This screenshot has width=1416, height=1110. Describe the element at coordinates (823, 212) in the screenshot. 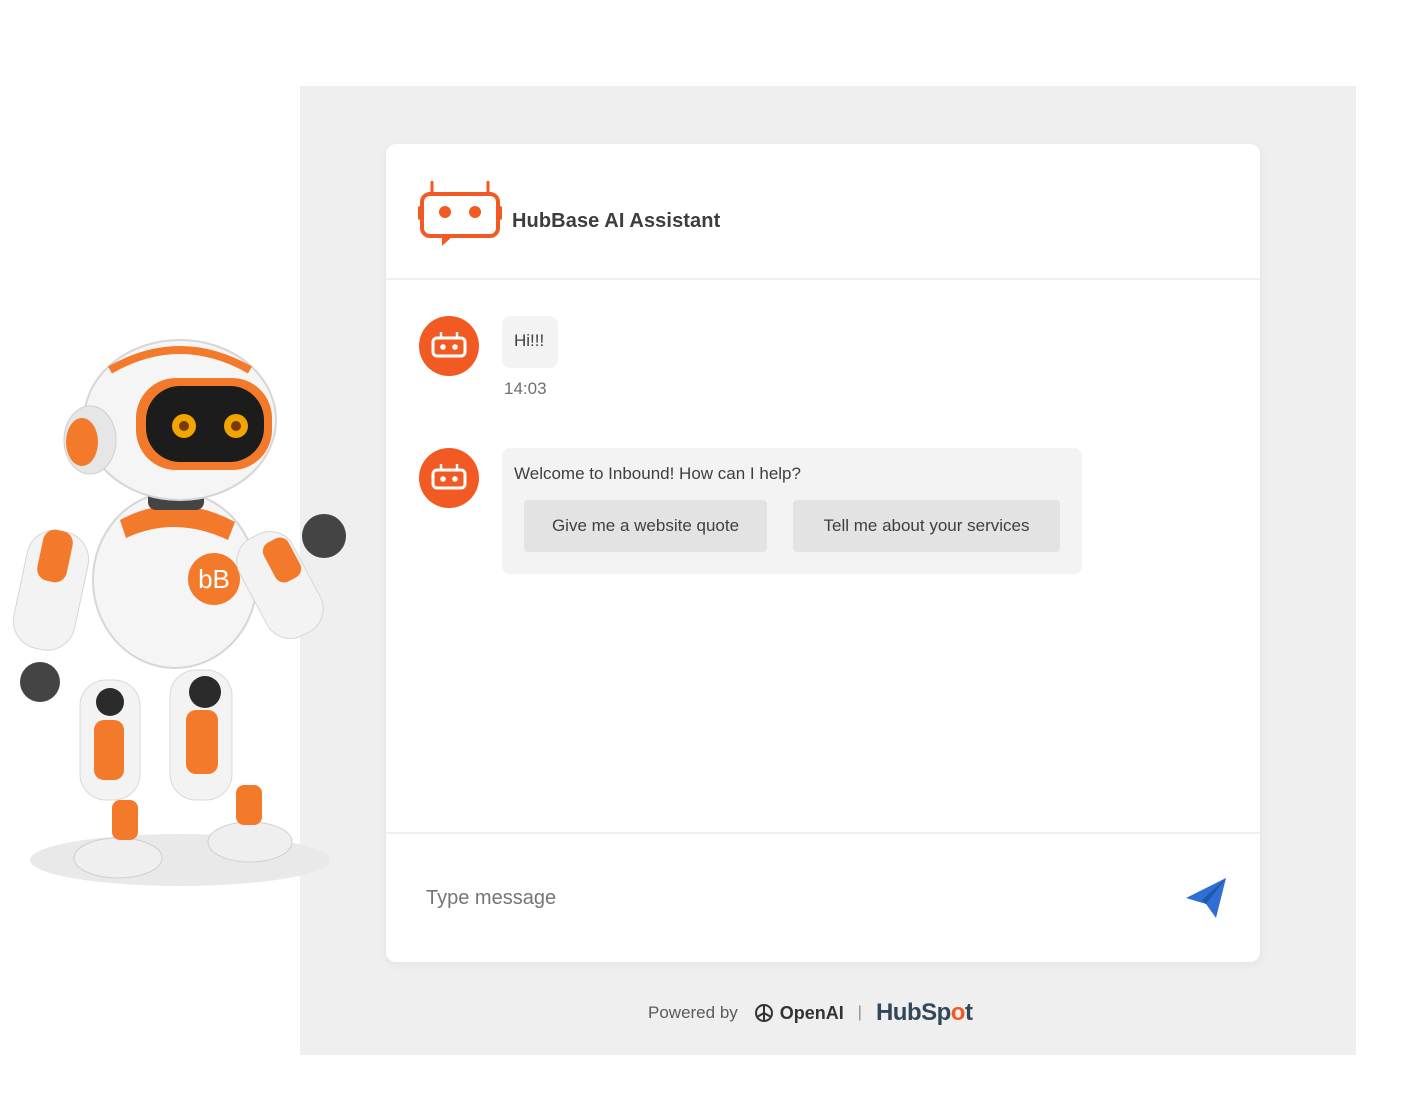

I see `chat-header: HubBase AI Assistant` at that location.